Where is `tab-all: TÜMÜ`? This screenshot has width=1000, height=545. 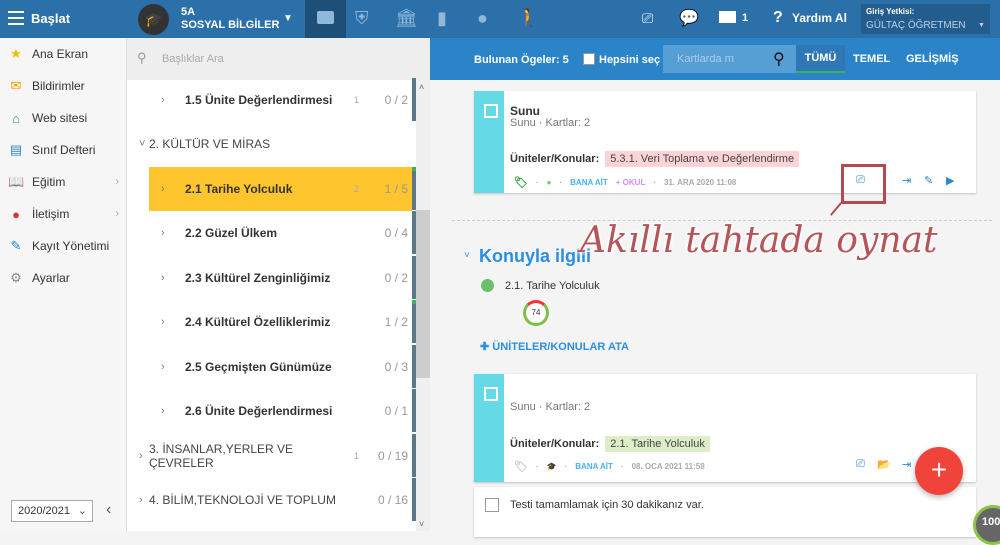 tab-all: TÜMÜ is located at coordinates (820, 59).